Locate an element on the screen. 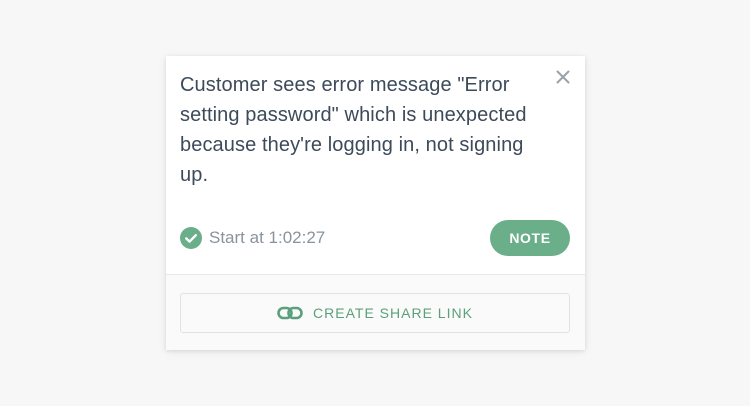  create-share-link-button: CREATE SHARE LINK is located at coordinates (375, 313).